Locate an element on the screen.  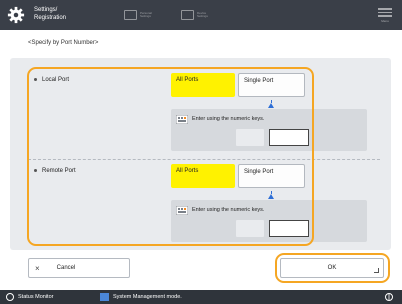
personal-settings-tab: Personal Settings is located at coordinates (142, 15).